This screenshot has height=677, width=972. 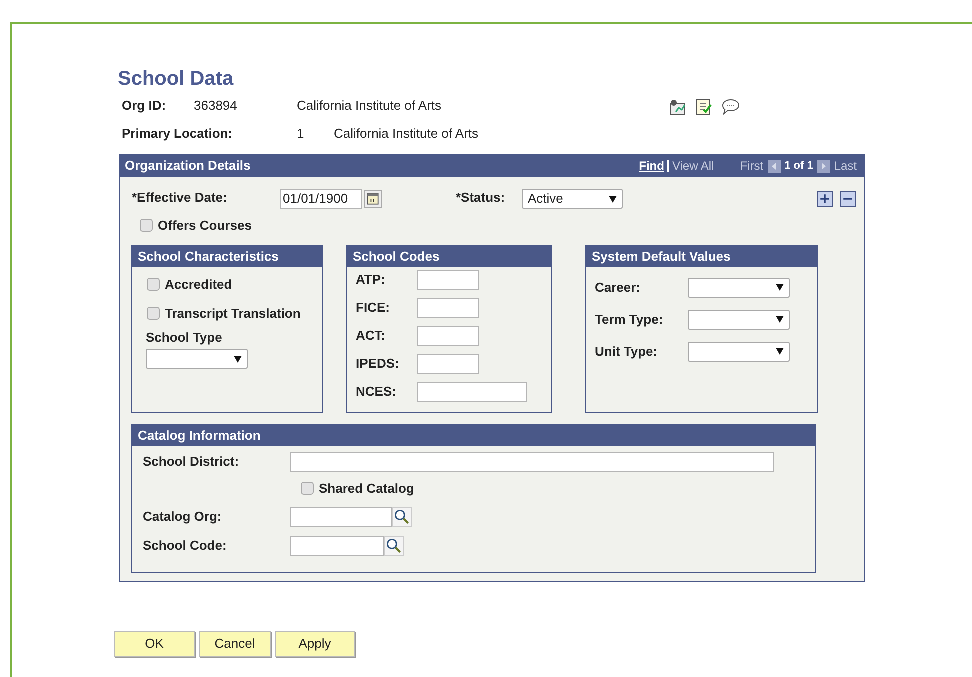 I want to click on field-label: *Status:, so click(x=481, y=198).